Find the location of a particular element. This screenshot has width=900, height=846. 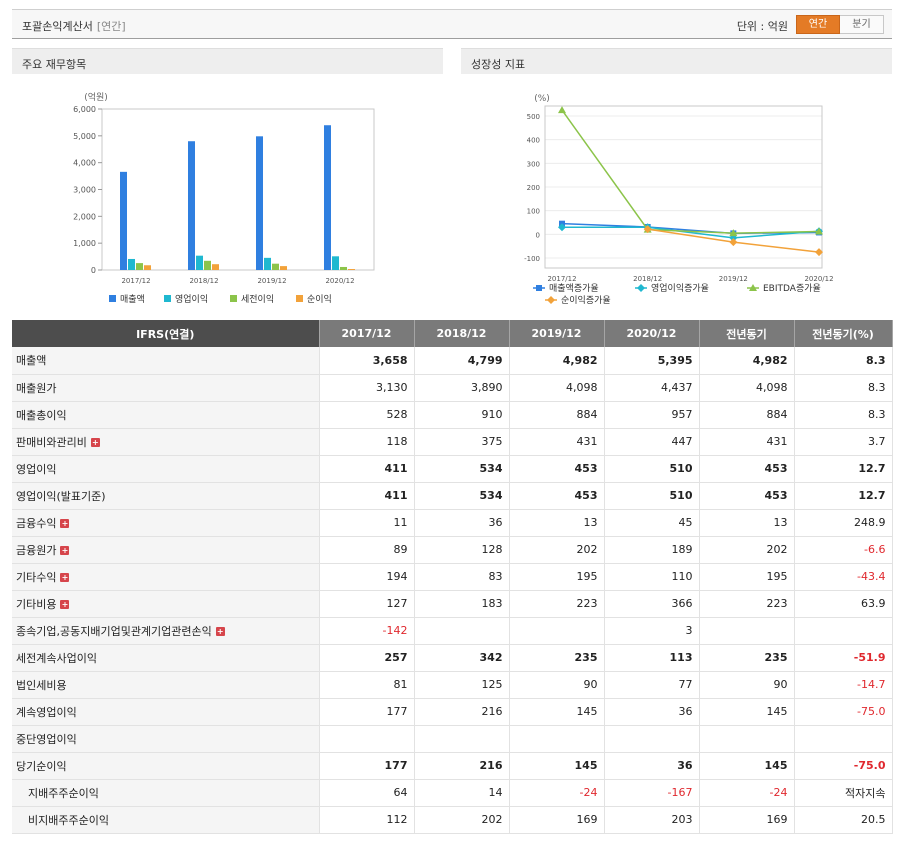

row-label-text: 매출액 is located at coordinates (31, 361).